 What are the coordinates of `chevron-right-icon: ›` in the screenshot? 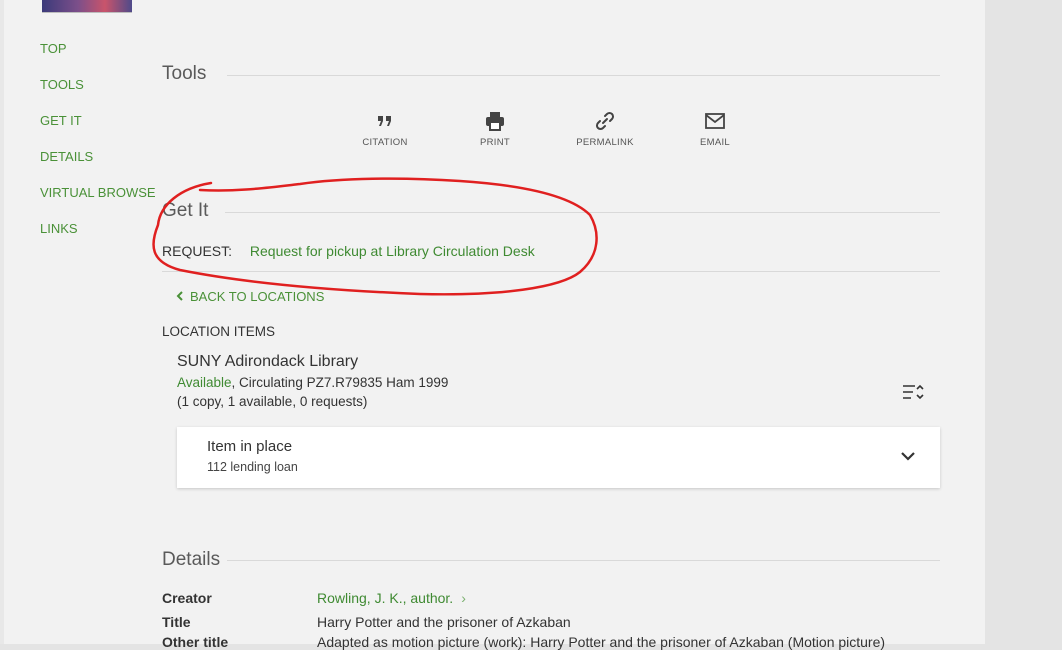 It's located at (463, 598).